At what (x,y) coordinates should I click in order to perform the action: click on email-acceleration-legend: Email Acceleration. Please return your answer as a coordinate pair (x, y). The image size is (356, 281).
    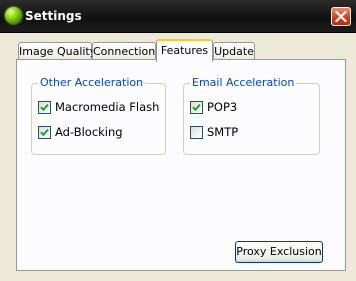
    Looking at the image, I should click on (243, 82).